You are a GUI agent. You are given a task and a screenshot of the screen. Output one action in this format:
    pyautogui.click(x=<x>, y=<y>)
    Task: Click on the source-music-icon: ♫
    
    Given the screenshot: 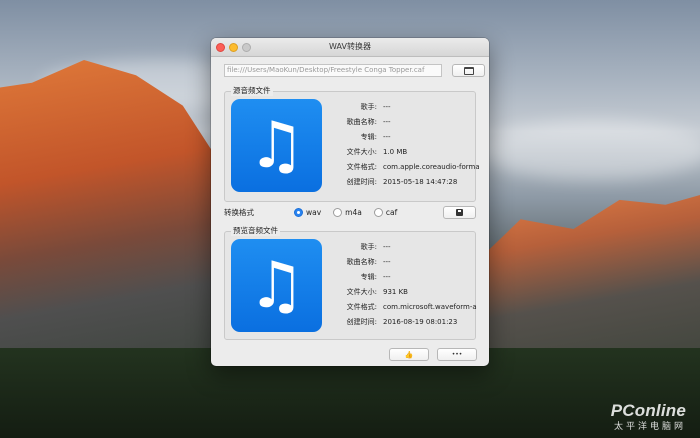 What is the action you would take?
    pyautogui.click(x=276, y=145)
    